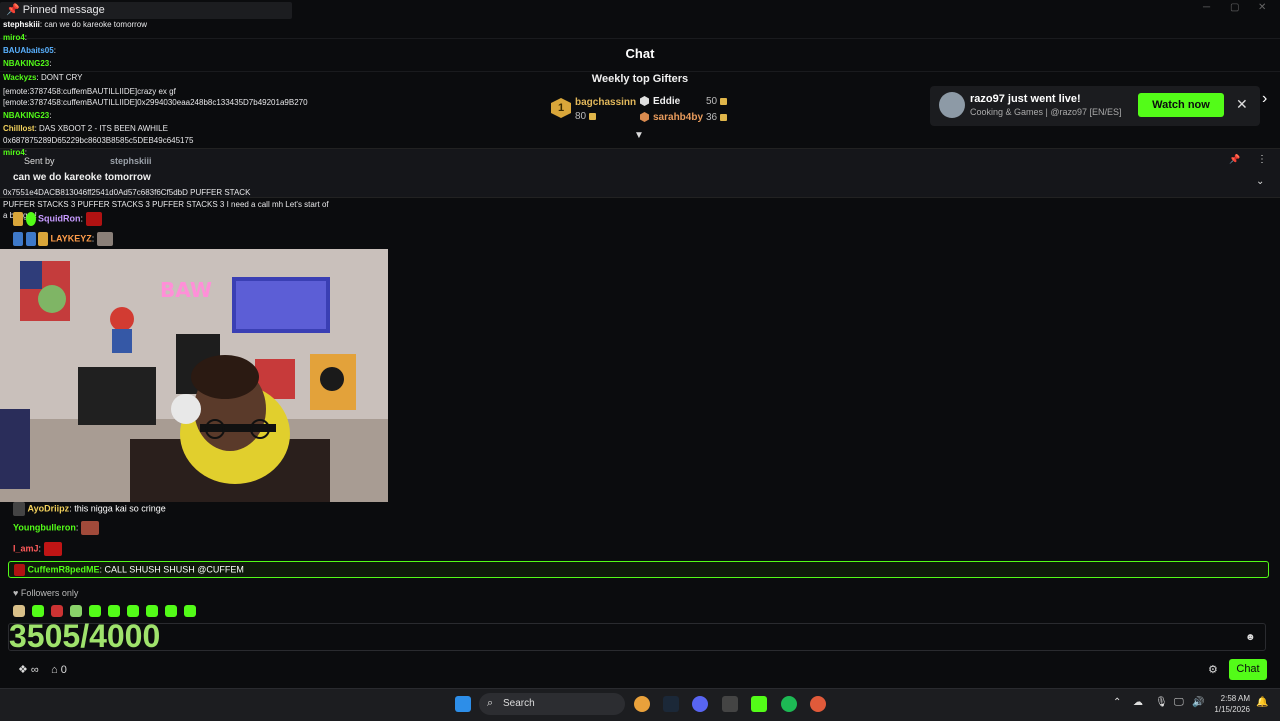 The width and height of the screenshot is (1280, 721). Describe the element at coordinates (490, 703) in the screenshot. I see `search-icon: ⌕` at that location.